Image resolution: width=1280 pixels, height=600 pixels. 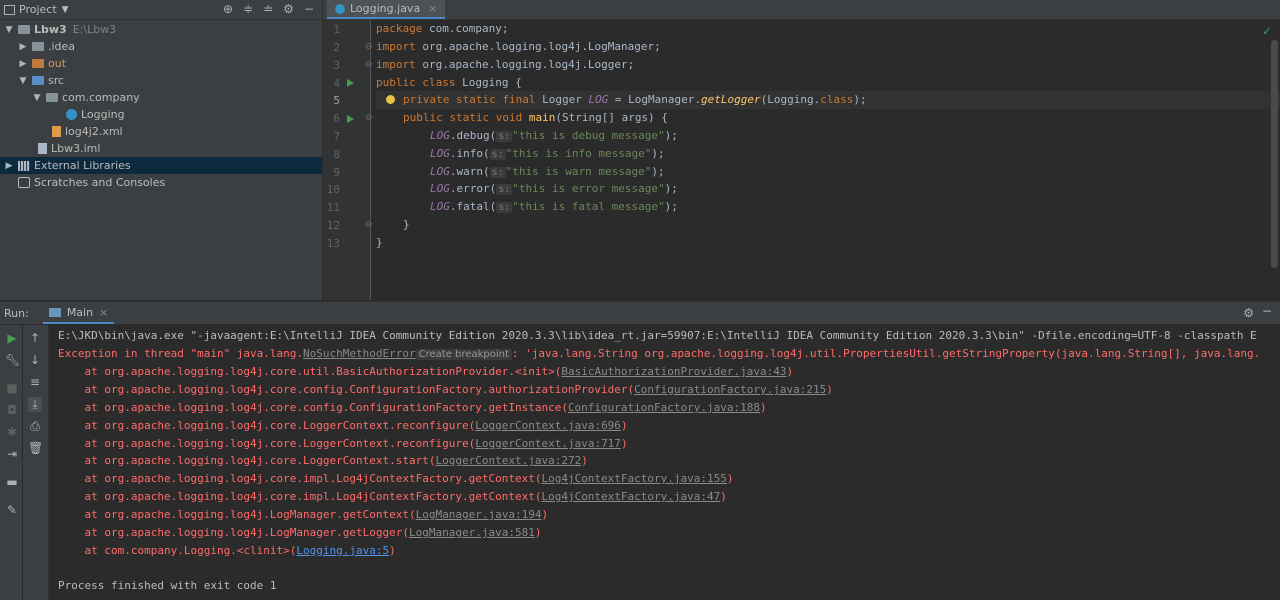 What do you see at coordinates (12, 432) in the screenshot?
I see `bug-icon: ✱` at bounding box center [12, 432].